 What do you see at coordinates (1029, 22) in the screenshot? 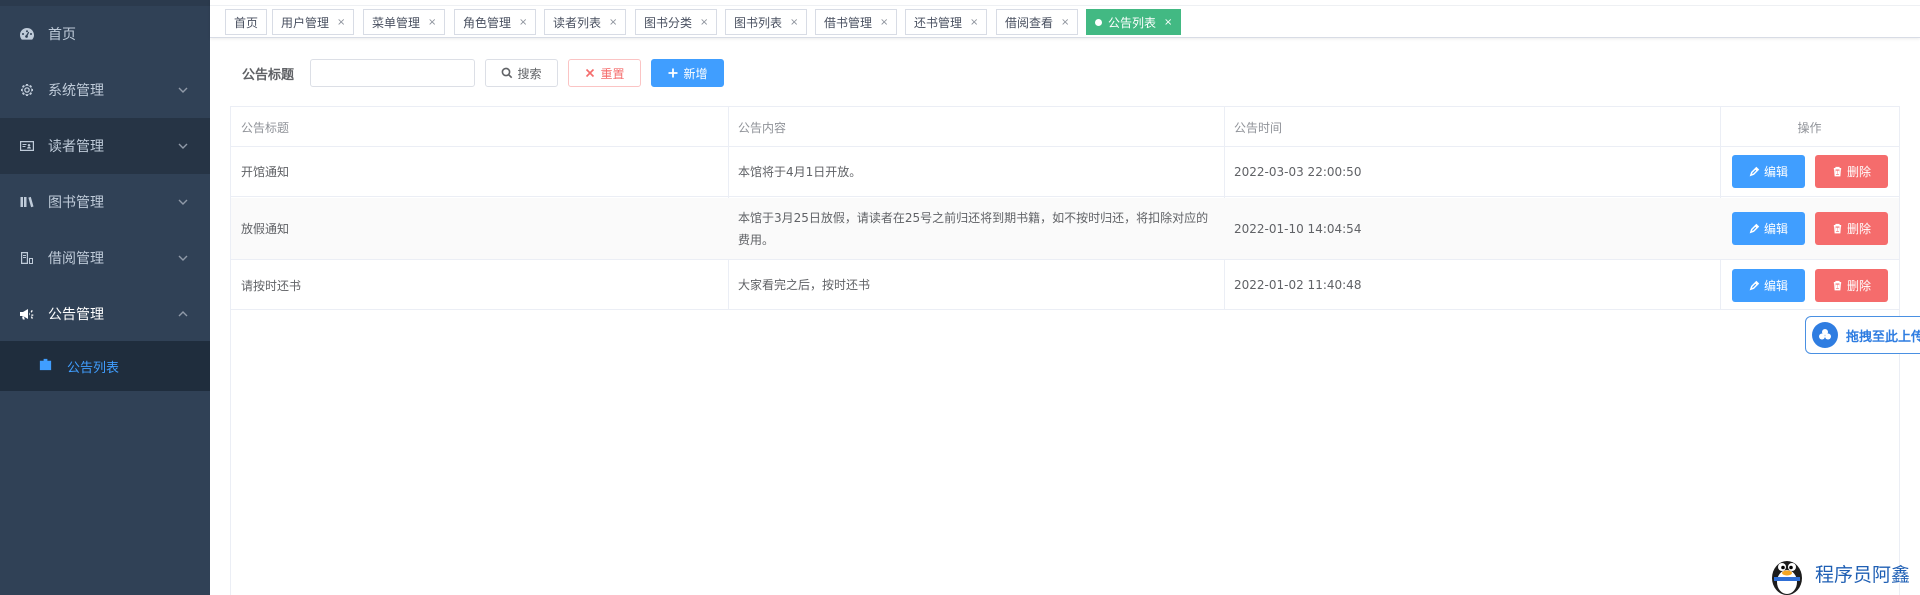
I see `tab-label: 借阅查看` at bounding box center [1029, 22].